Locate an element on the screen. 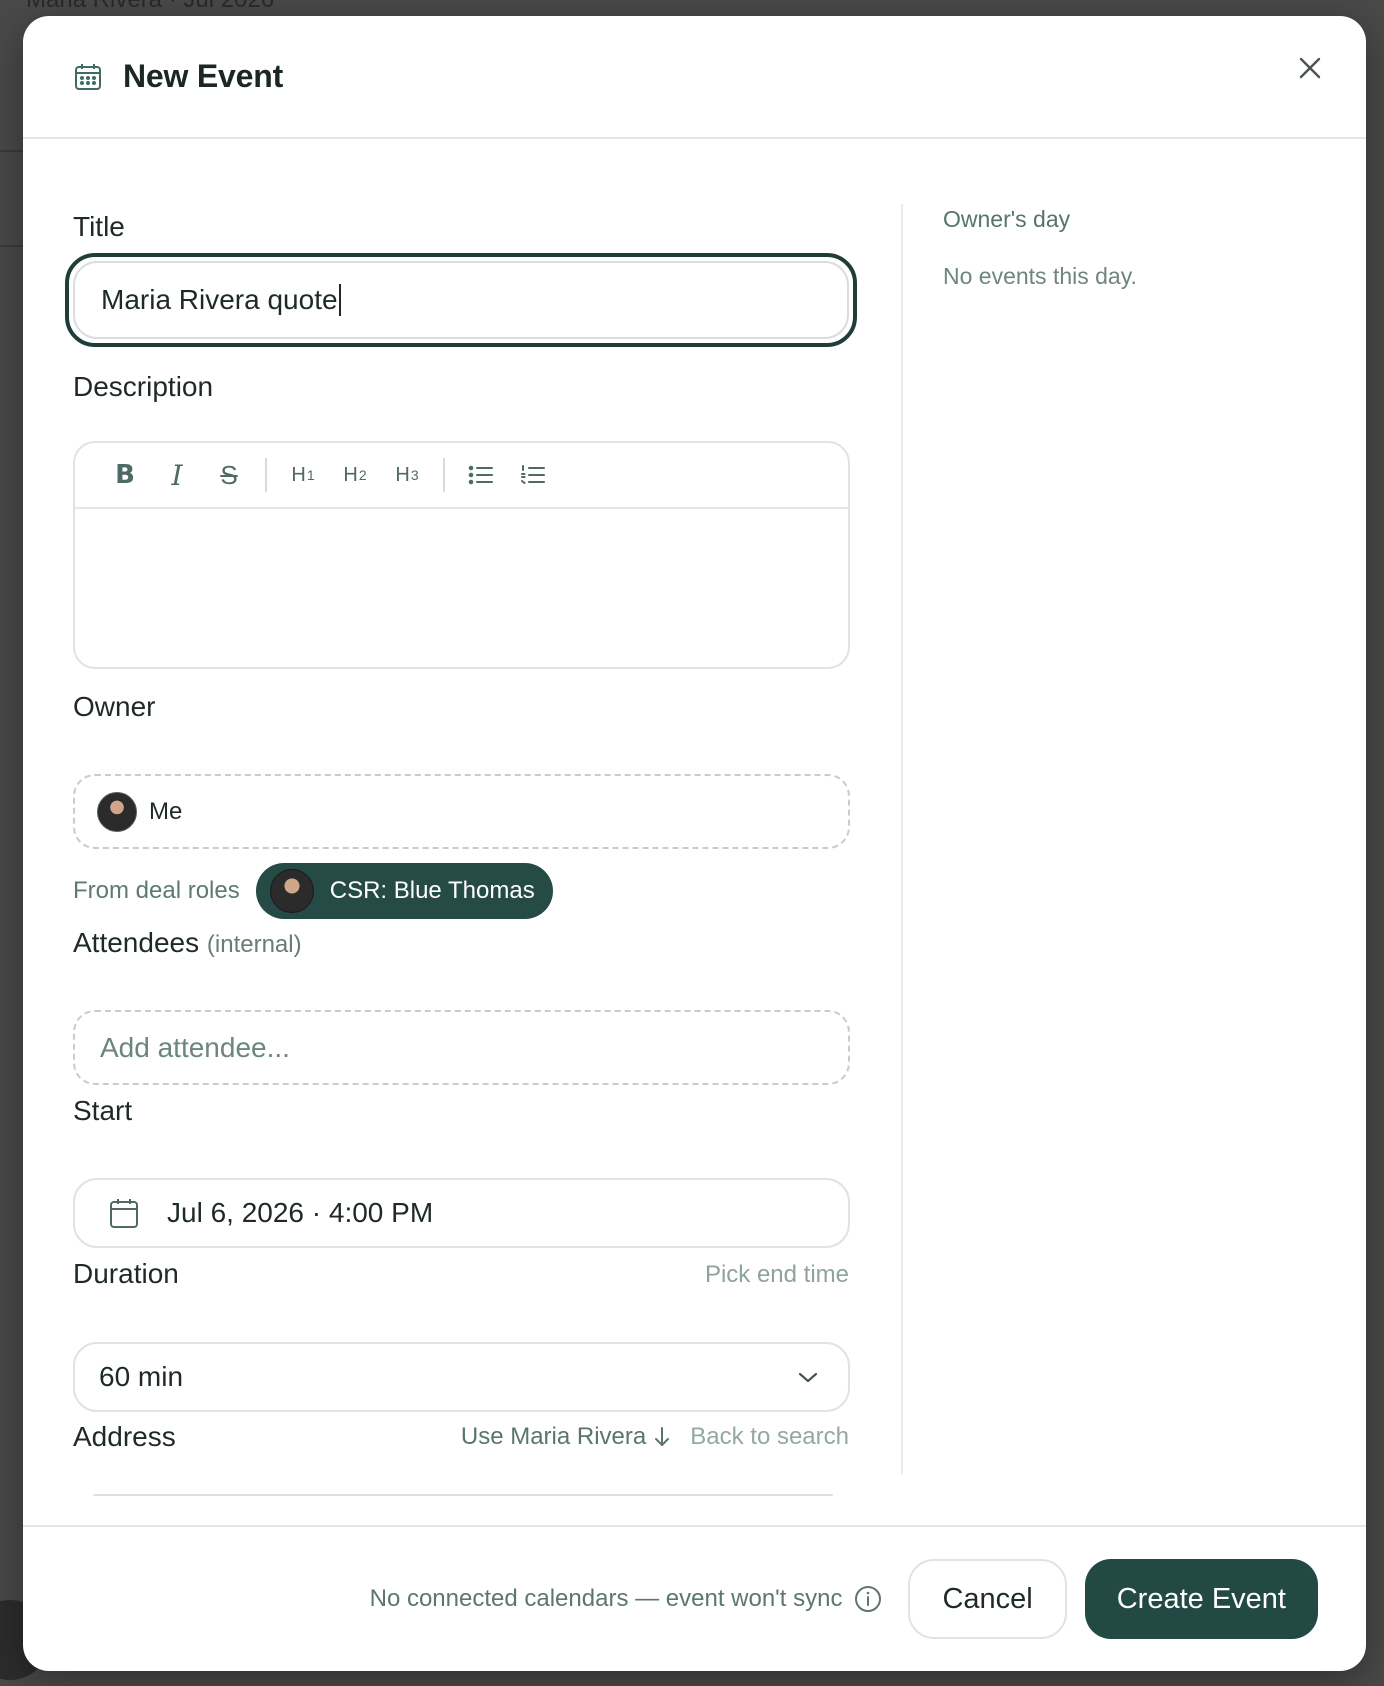 The height and width of the screenshot is (1686, 1384). create-event-button: Create Event is located at coordinates (1201, 1599).